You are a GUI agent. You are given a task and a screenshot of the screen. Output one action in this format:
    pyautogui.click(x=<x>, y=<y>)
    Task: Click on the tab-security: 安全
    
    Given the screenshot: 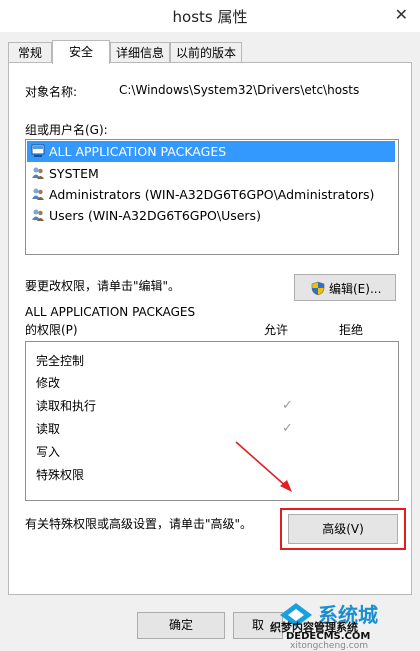 What is the action you would take?
    pyautogui.click(x=81, y=52)
    